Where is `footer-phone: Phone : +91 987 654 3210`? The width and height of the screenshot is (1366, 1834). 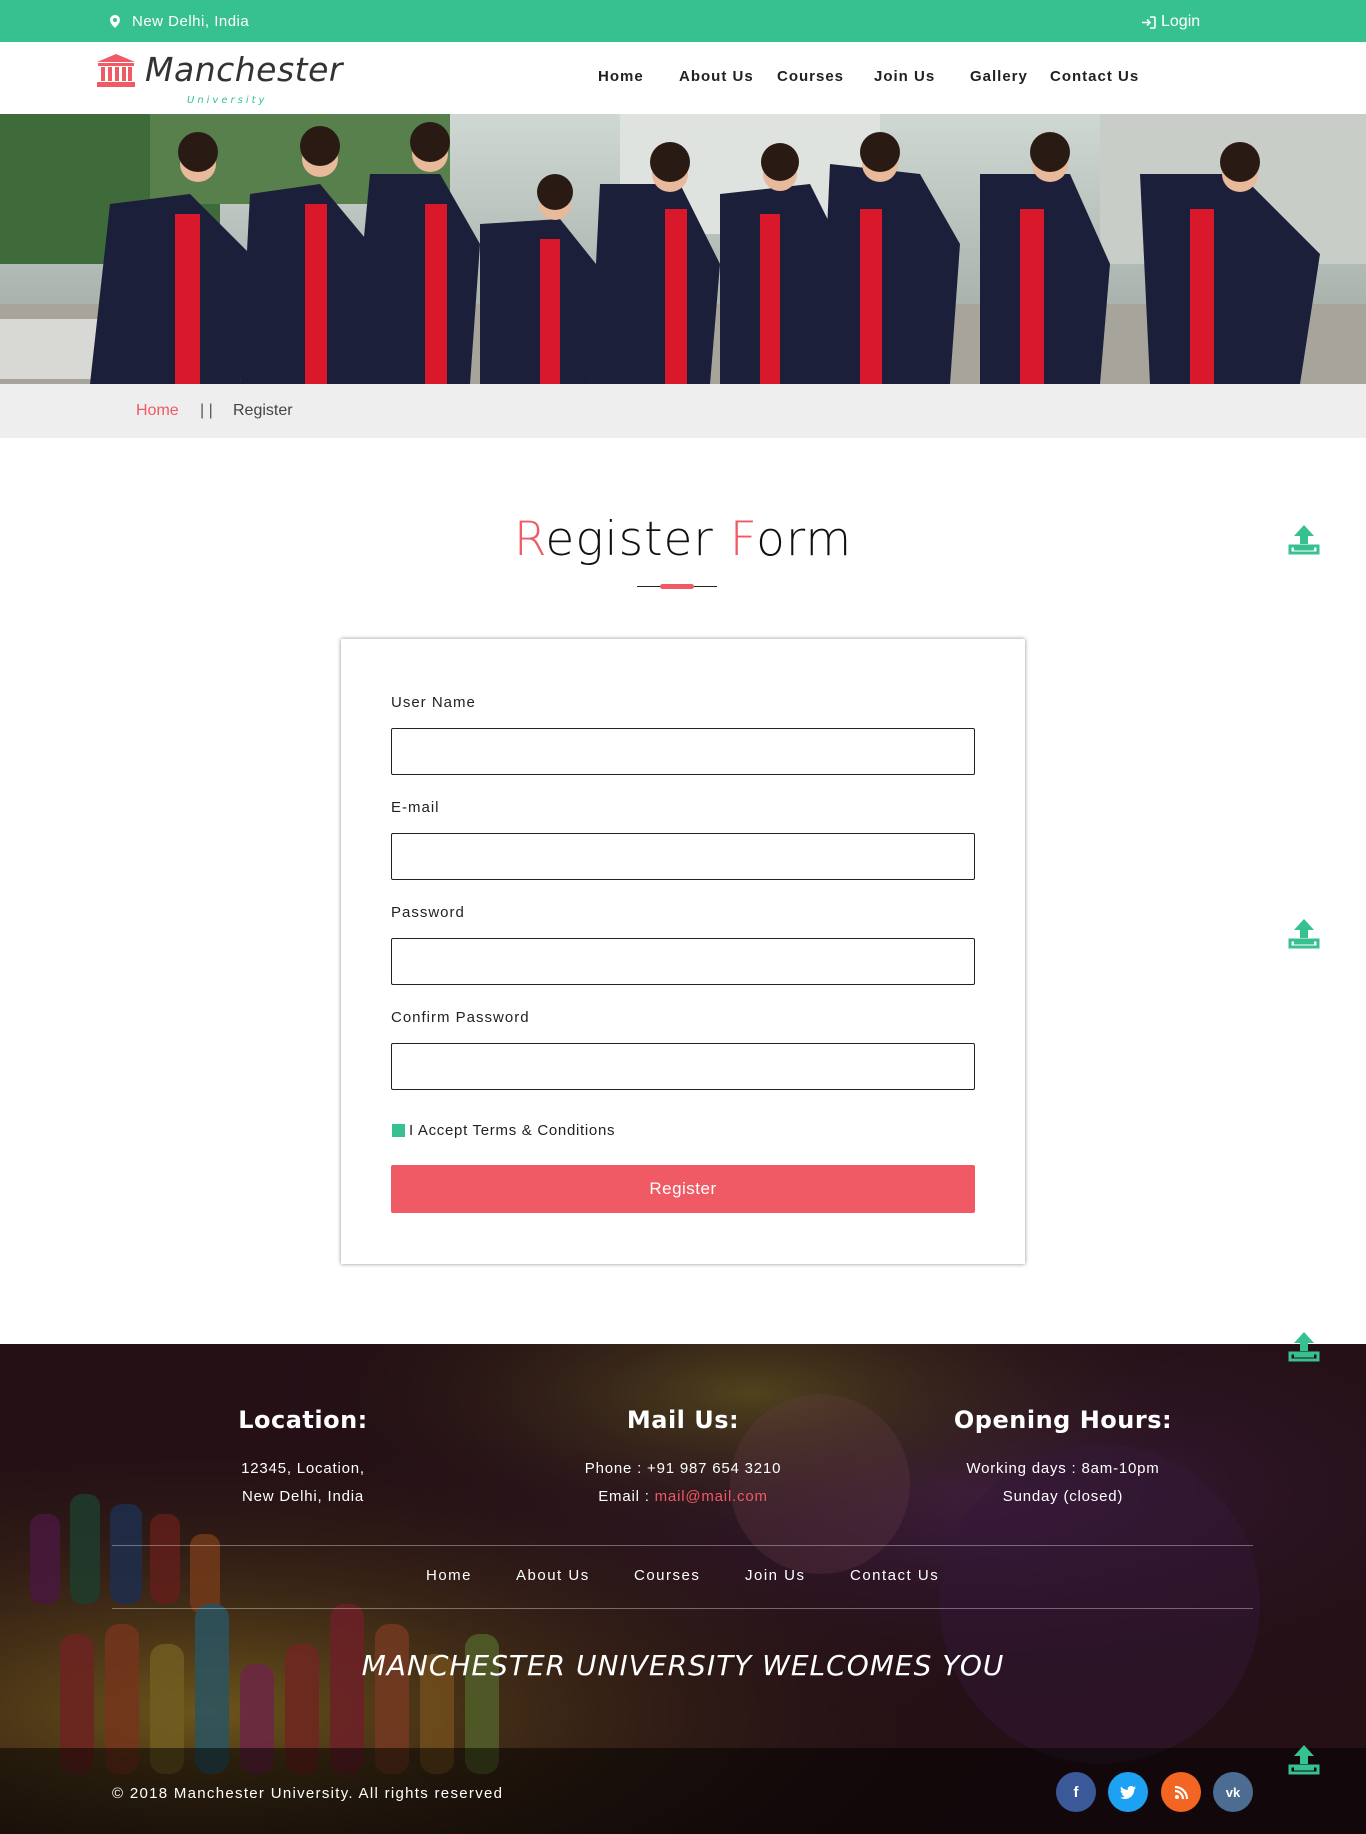
footer-phone: Phone : +91 987 654 3210 is located at coordinates (683, 1468).